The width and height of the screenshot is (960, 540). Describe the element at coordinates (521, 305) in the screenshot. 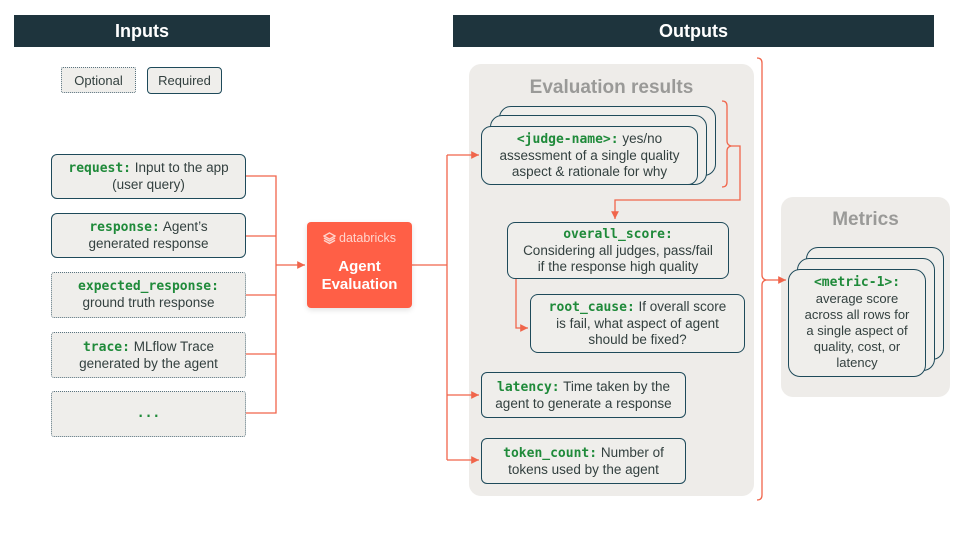

I see `overall-to-root-arrow` at that location.